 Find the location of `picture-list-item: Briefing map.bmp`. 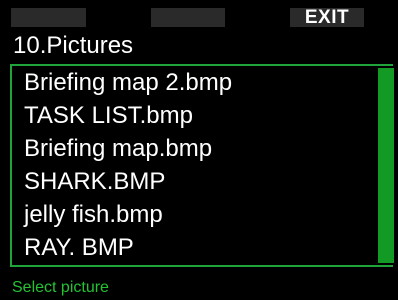

picture-list-item: Briefing map.bmp is located at coordinates (194, 148).